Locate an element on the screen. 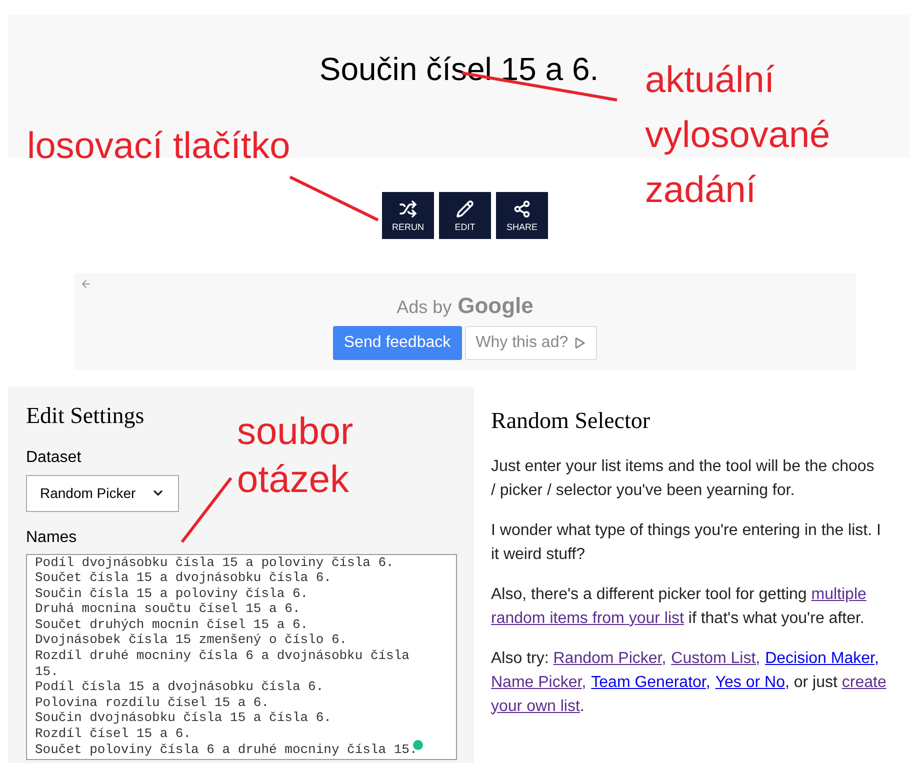 The height and width of the screenshot is (763, 910). share-button: SHARE is located at coordinates (522, 215).